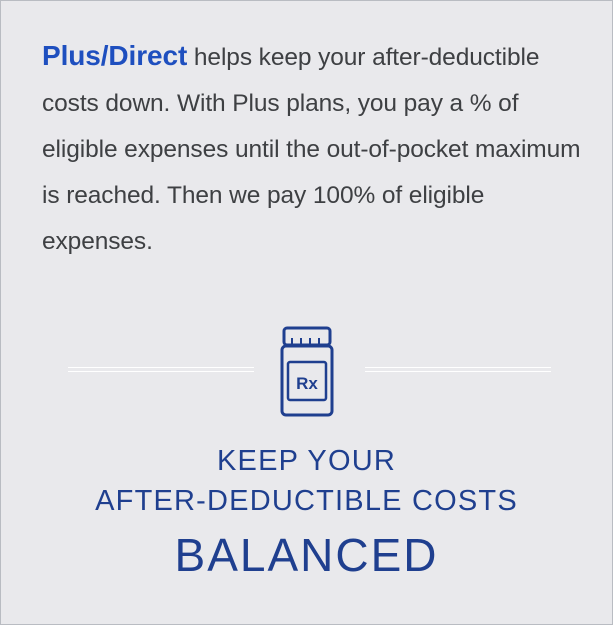 Image resolution: width=613 pixels, height=625 pixels. Describe the element at coordinates (458, 369) in the screenshot. I see `right-divider` at that location.